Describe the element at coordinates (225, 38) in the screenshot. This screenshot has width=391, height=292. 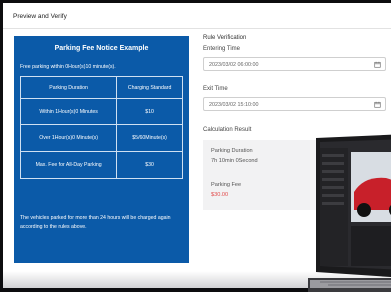
I see `rule-verification-title: Rule Verification` at that location.